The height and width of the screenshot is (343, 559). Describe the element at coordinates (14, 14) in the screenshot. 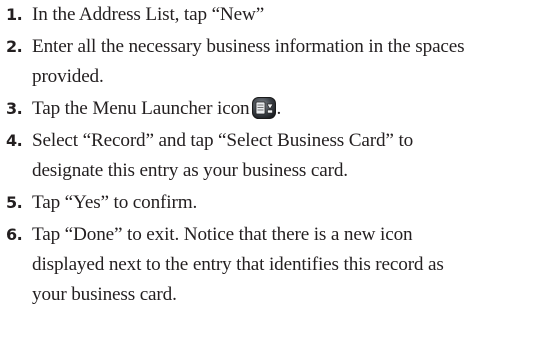

I see `step-number: 1.` at that location.